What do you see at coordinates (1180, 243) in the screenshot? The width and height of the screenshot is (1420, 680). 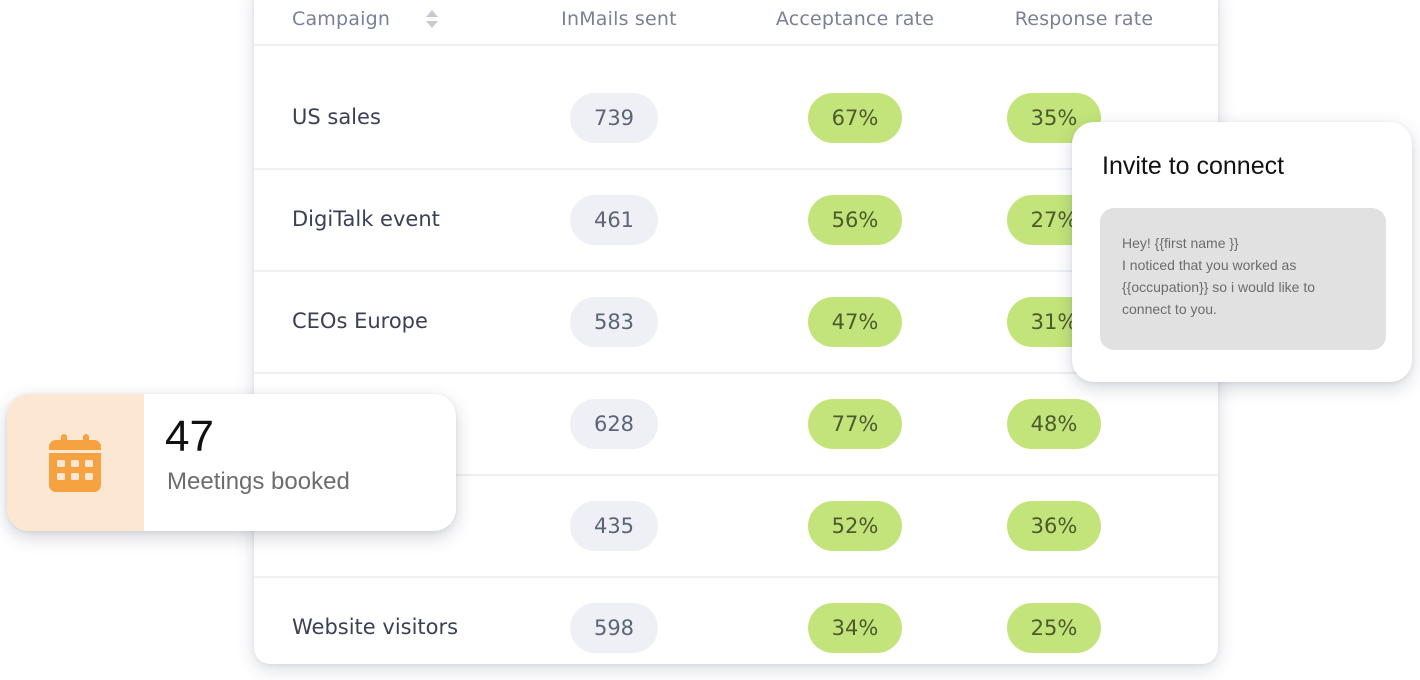 I see `invite-message-line: Hey! {{first name }}` at bounding box center [1180, 243].